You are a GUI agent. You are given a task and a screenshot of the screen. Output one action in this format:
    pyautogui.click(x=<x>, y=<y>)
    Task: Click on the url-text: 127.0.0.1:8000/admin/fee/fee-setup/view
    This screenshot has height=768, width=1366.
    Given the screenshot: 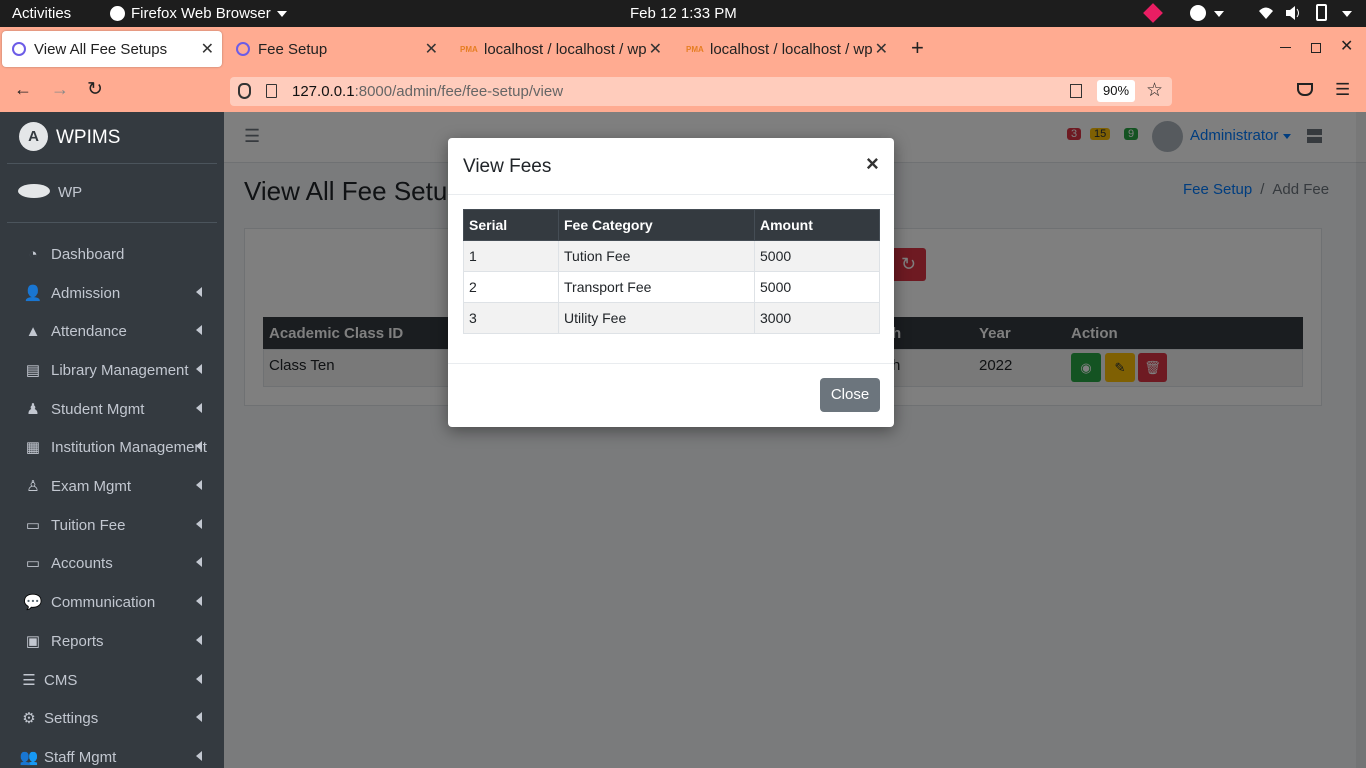 What is the action you would take?
    pyautogui.click(x=427, y=91)
    